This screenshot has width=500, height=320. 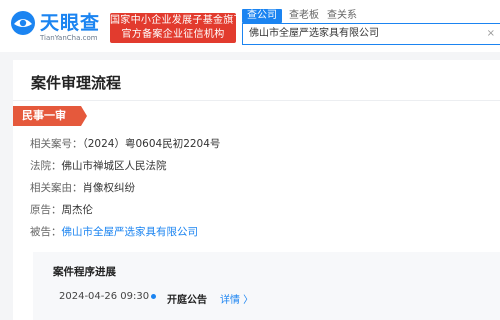 I want to click on badge-line-1: 国家中小企业发展子基金旗下, so click(x=177, y=20).